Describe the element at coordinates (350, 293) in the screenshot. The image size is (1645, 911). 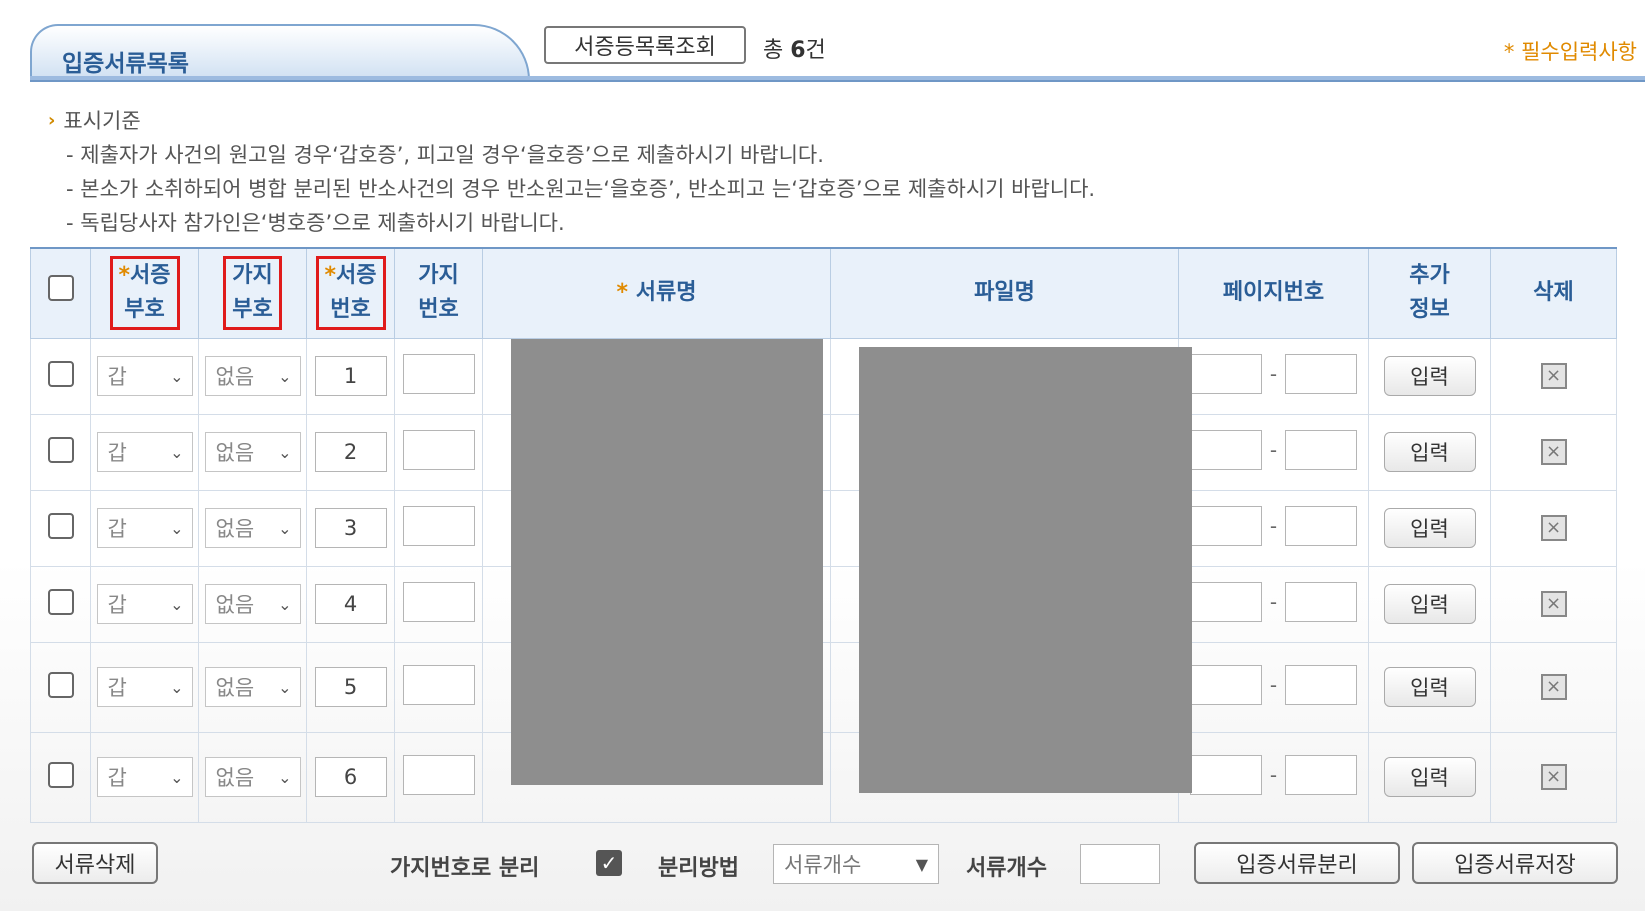
I see `header-evidence-number: *서증 번호` at that location.